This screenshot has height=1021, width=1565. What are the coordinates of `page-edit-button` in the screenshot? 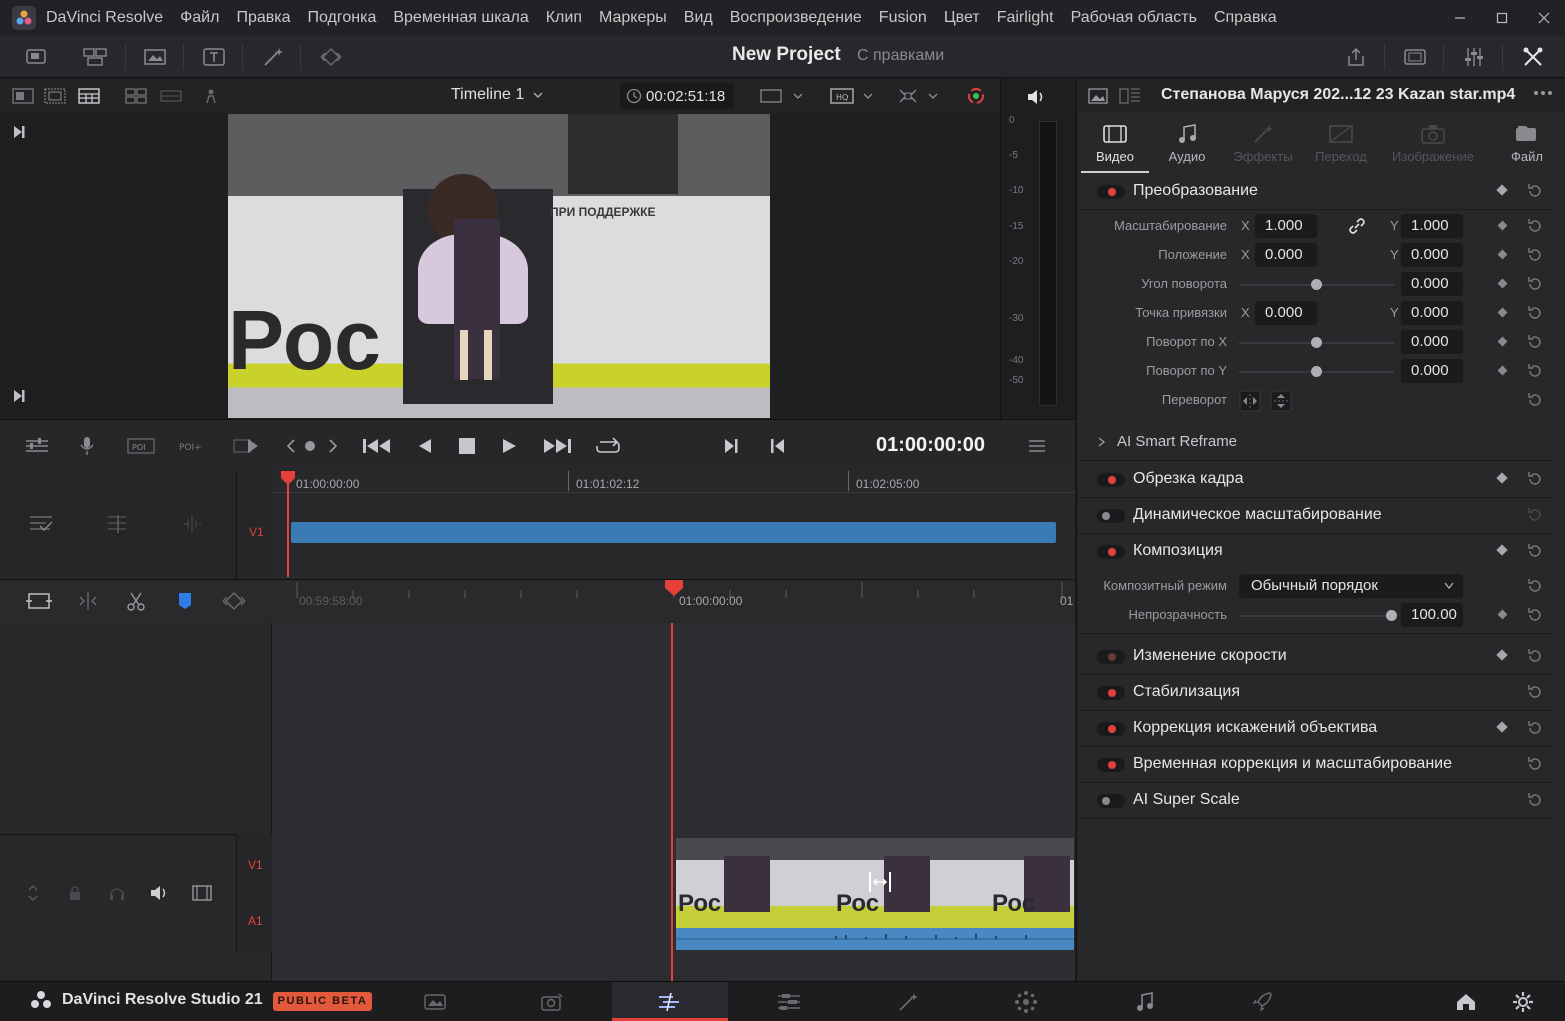 It's located at (670, 1001).